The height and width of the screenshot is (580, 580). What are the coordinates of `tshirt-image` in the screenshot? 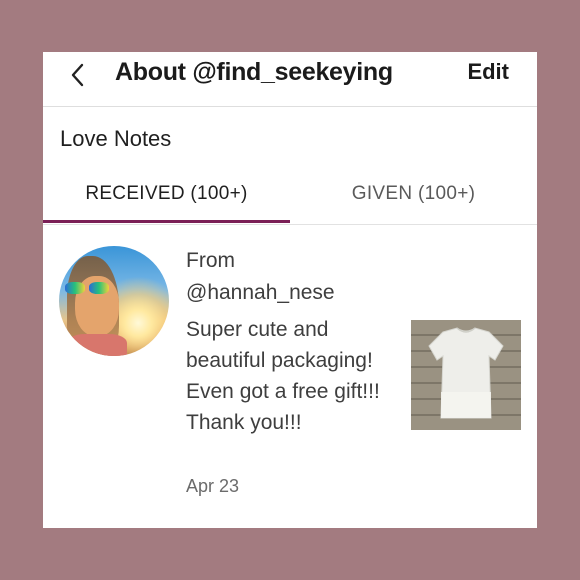 It's located at (466, 373).